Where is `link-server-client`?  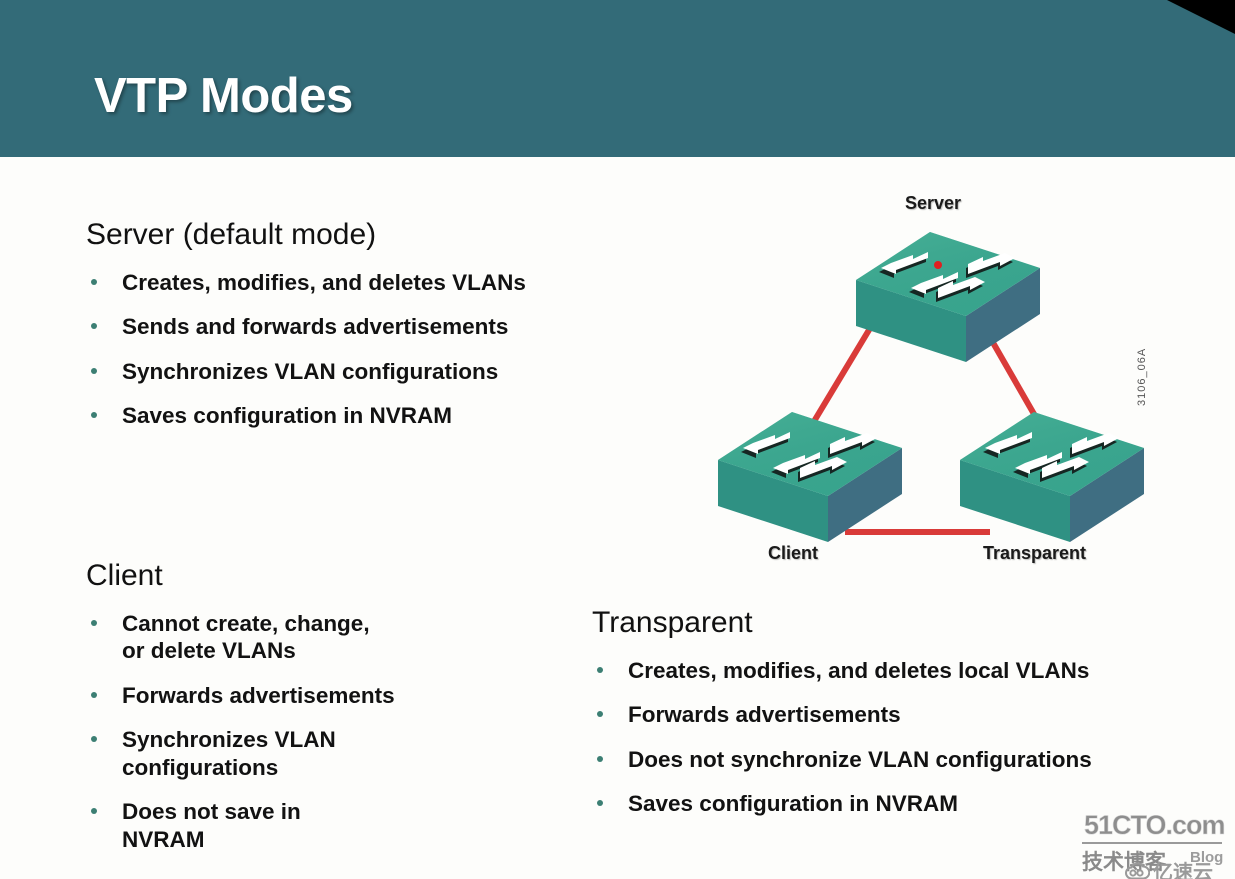 link-server-client is located at coordinates (842, 374).